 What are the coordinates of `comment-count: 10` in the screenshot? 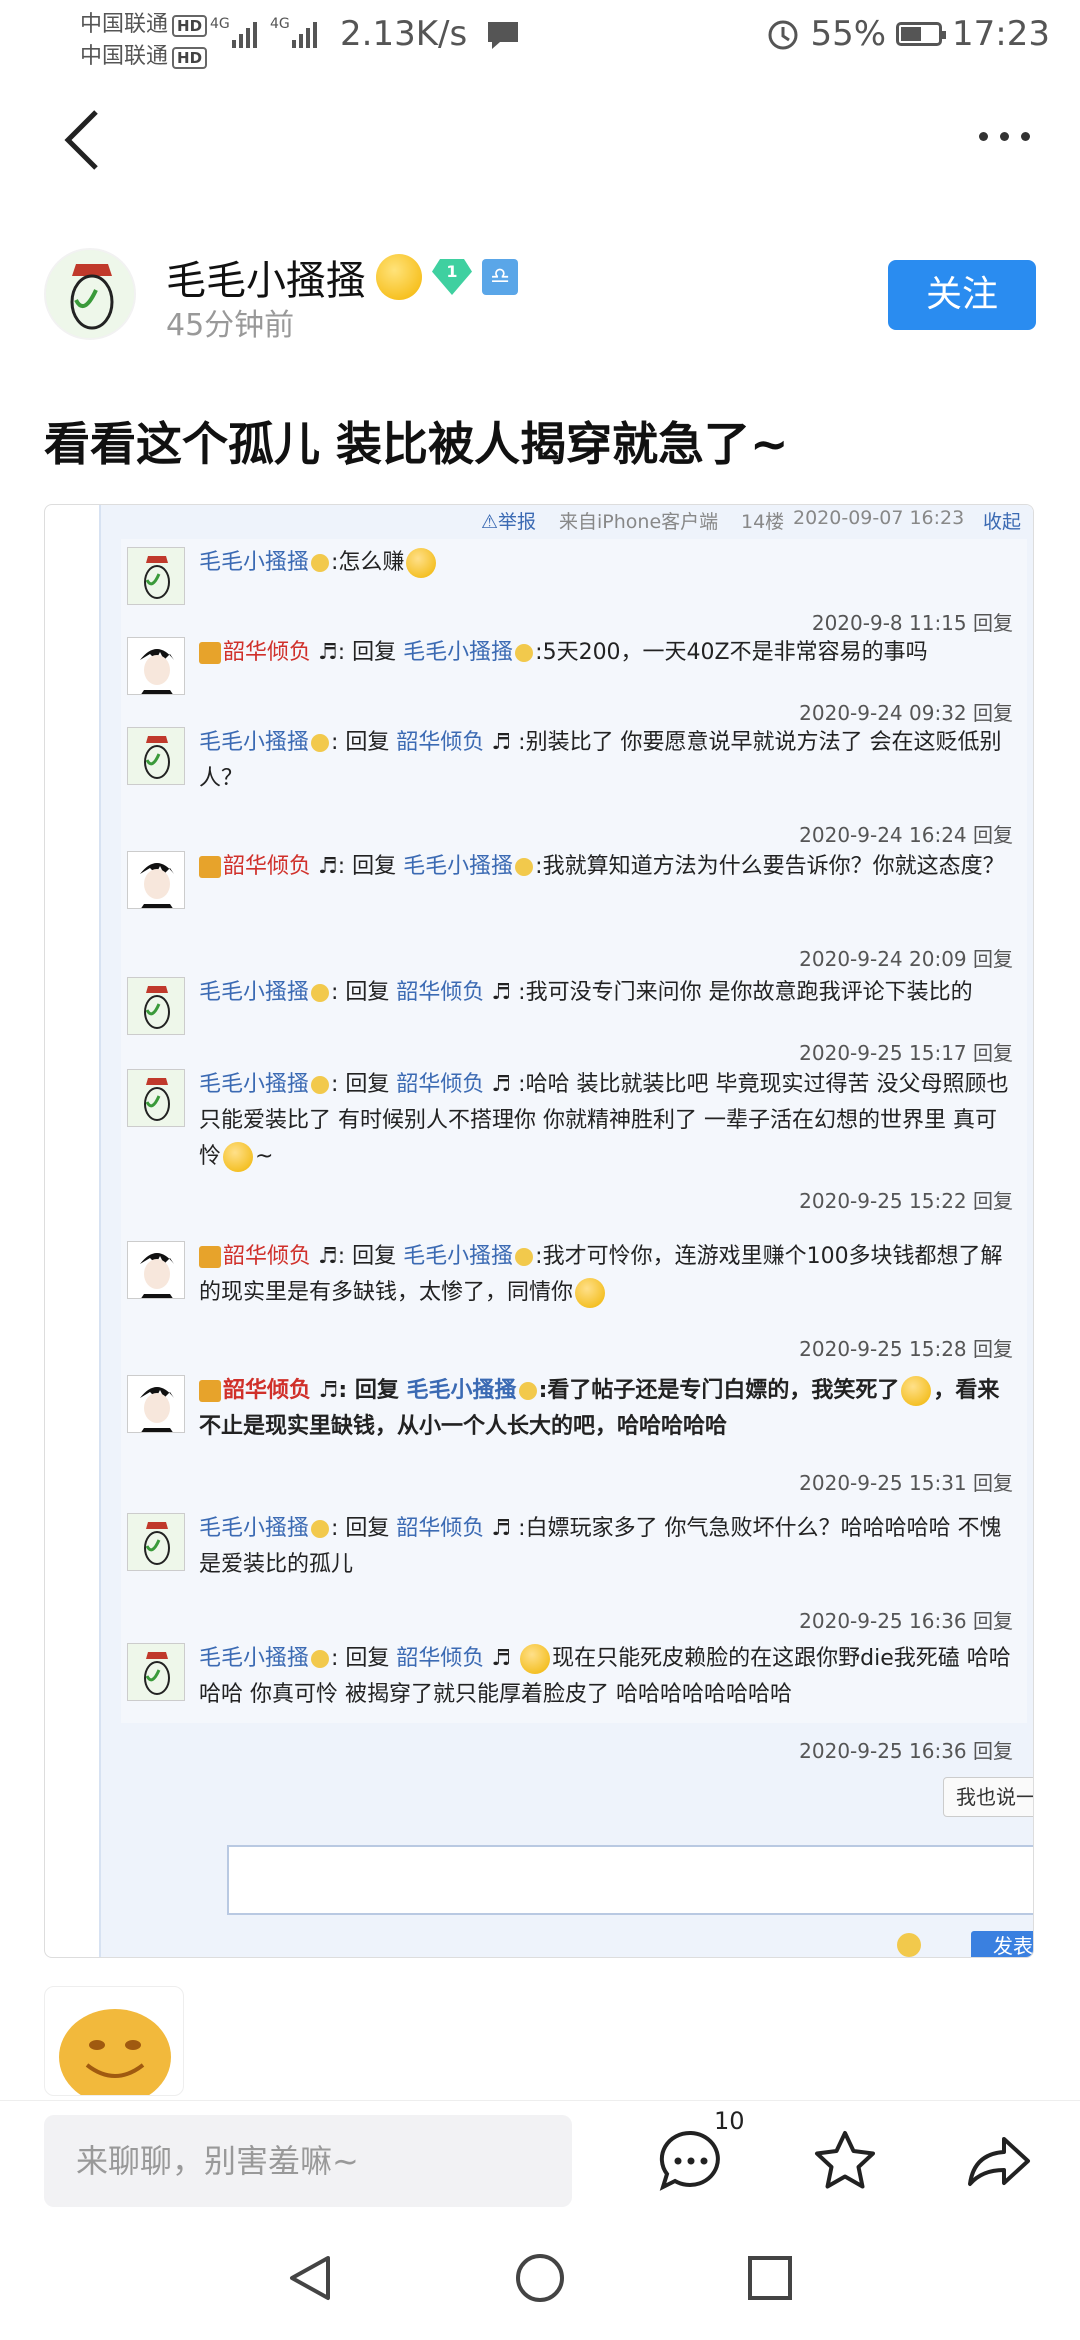 It's located at (729, 2121).